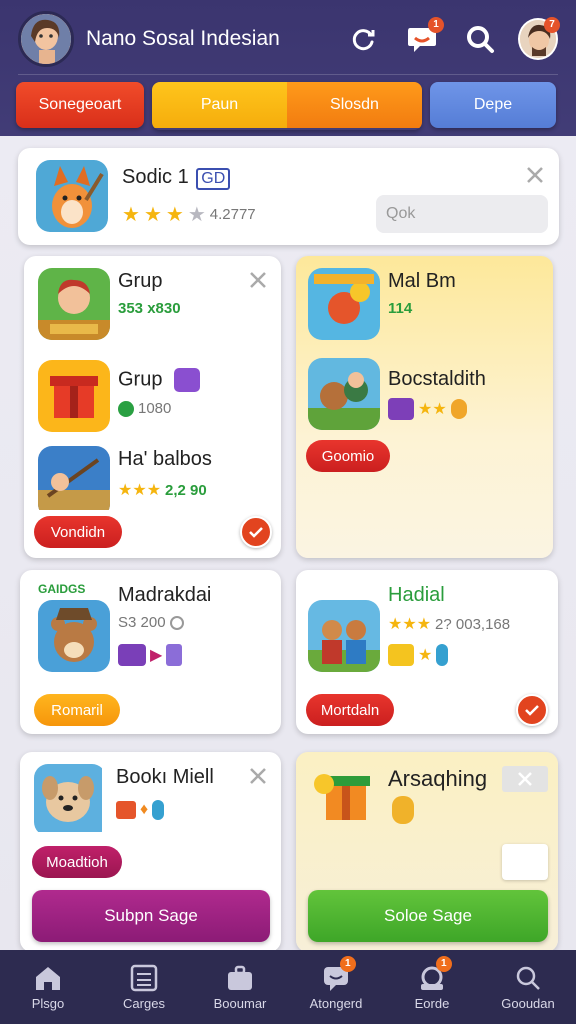  Describe the element at coordinates (288, 74) in the screenshot. I see `header-divider` at that location.